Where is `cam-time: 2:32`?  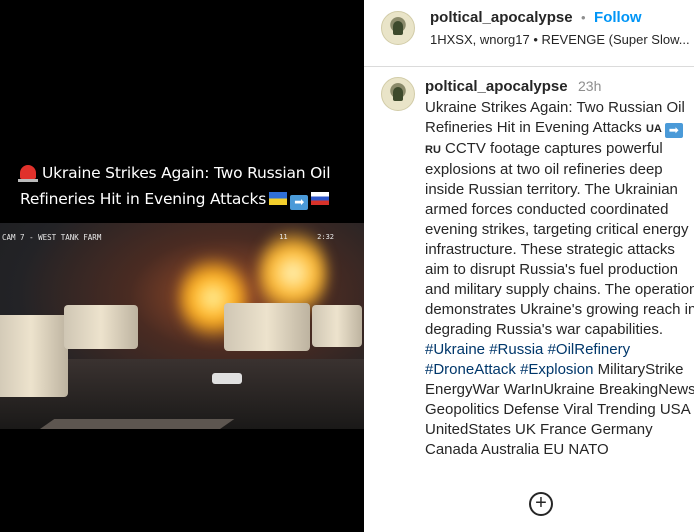 cam-time: 2:32 is located at coordinates (325, 237).